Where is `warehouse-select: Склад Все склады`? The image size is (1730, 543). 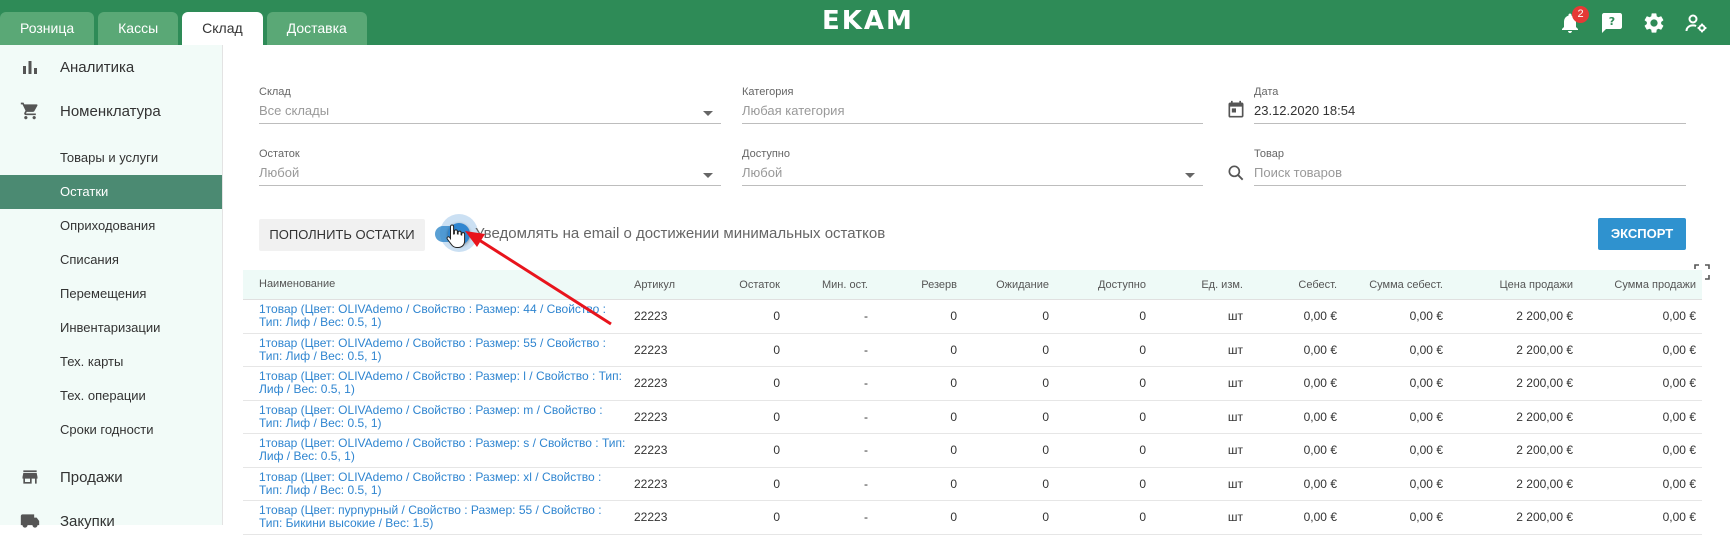
warehouse-select: Склад Все склады is located at coordinates (490, 105).